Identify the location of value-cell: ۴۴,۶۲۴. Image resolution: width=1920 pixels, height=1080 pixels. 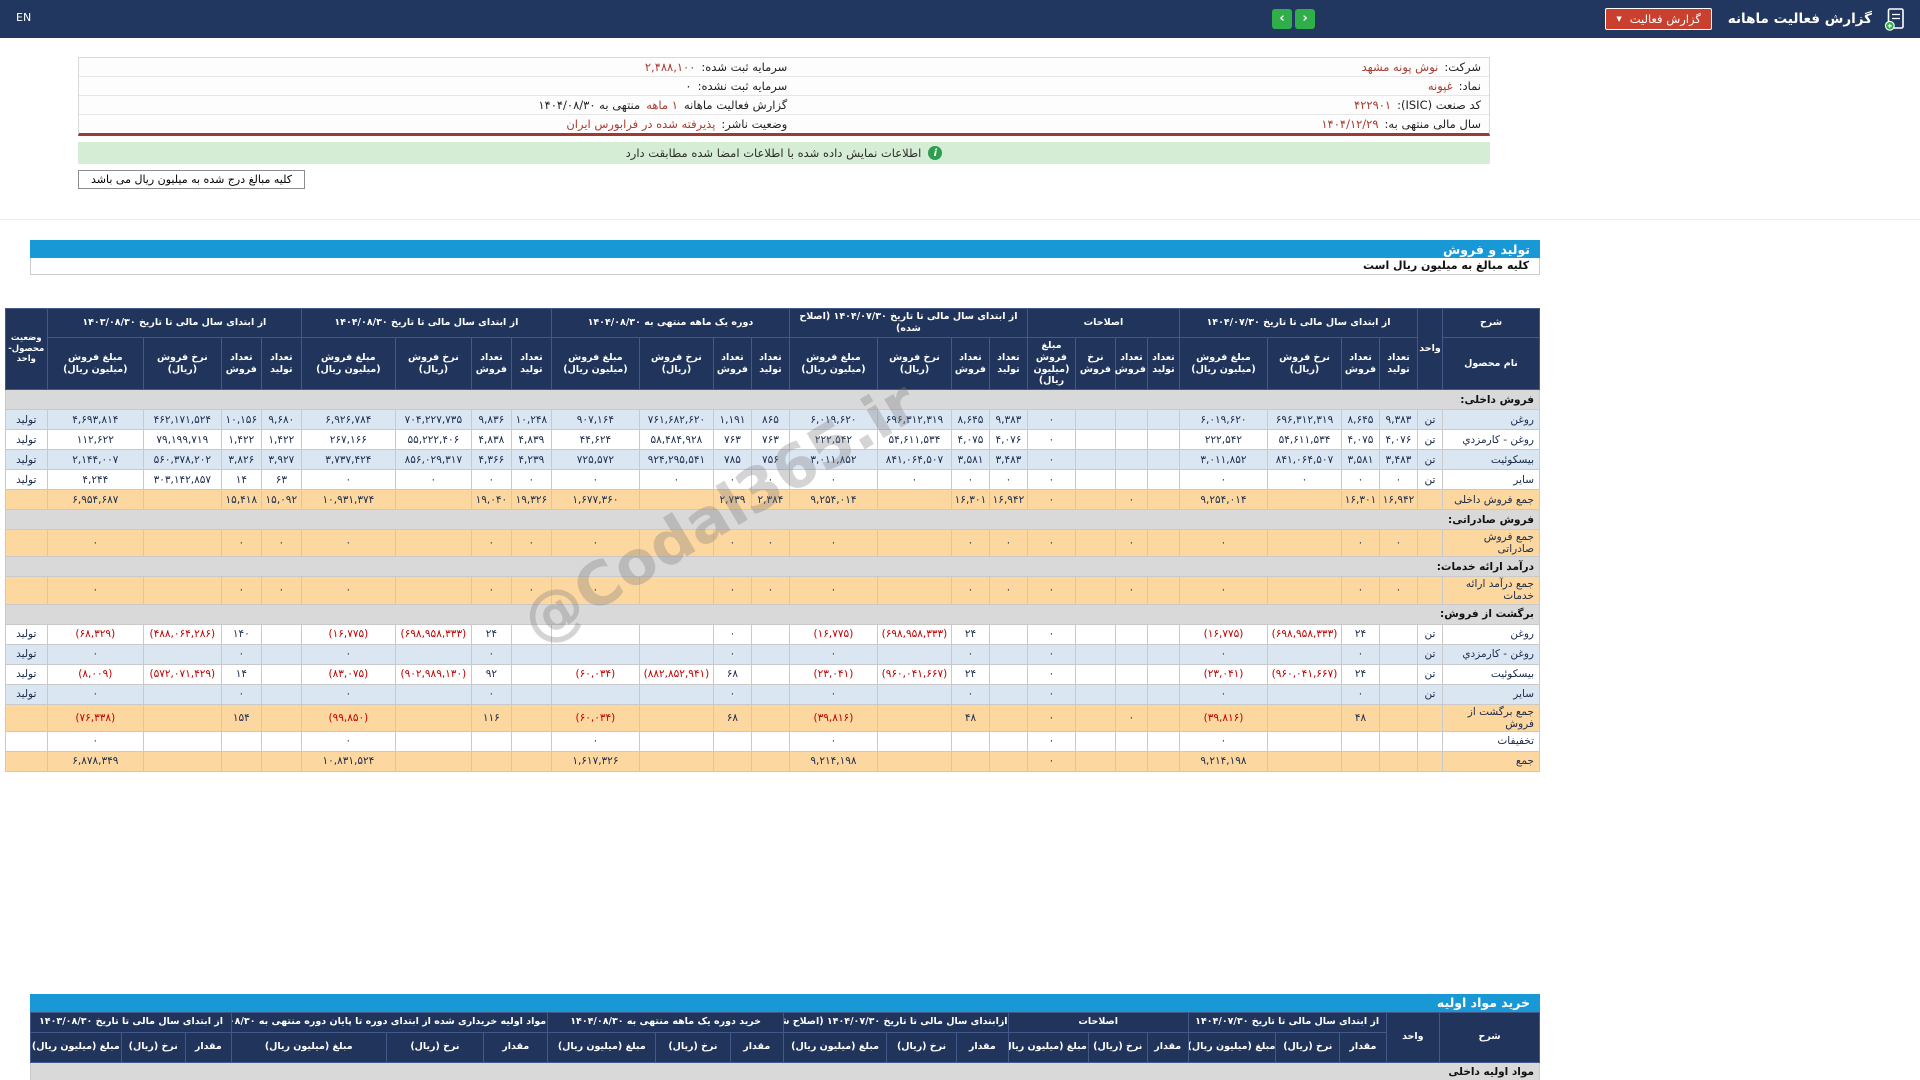
(595, 440).